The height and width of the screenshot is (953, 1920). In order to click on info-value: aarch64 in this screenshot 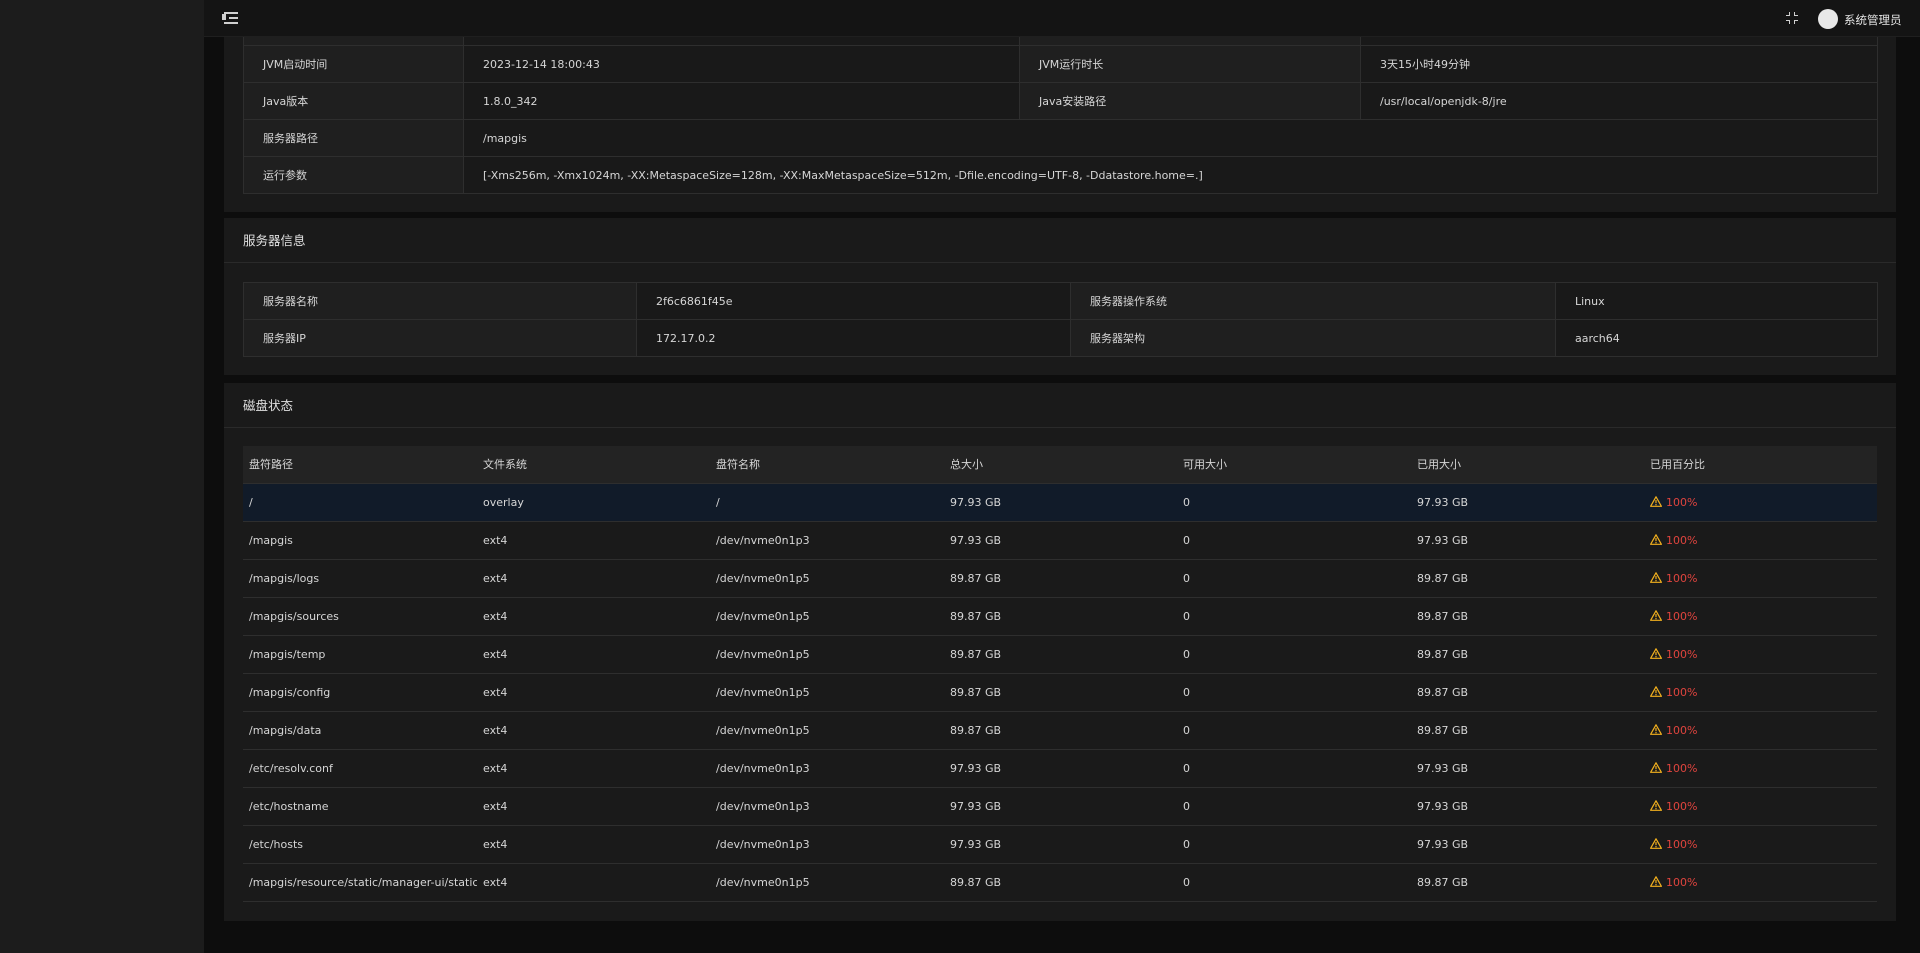, I will do `click(1716, 338)`.